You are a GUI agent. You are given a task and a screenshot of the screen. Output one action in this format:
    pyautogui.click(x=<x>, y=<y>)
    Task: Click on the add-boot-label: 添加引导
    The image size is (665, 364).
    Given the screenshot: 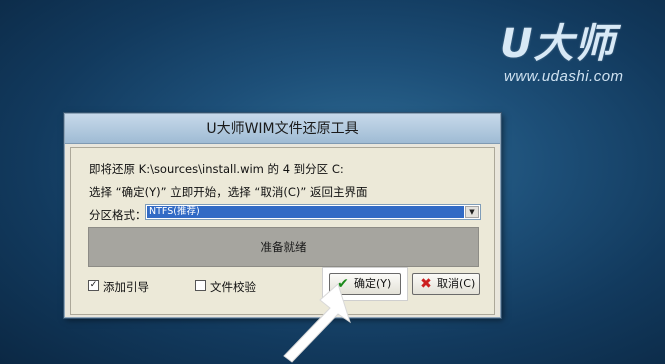 What is the action you would take?
    pyautogui.click(x=126, y=287)
    